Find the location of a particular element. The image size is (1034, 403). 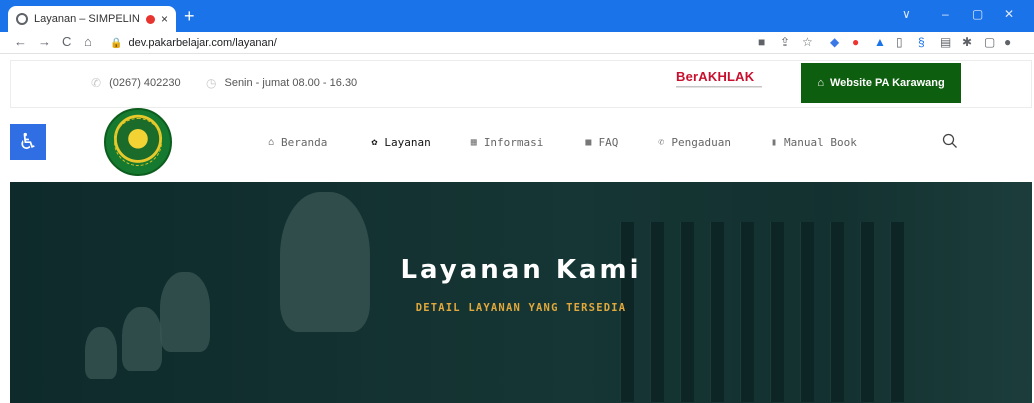

nav-label-beranda: Beranda is located at coordinates (304, 142).